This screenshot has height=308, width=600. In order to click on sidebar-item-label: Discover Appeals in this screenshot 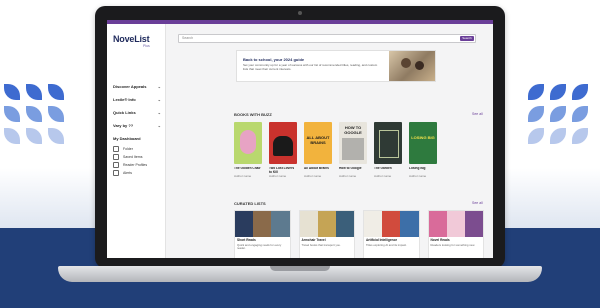, I will do `click(130, 86)`.